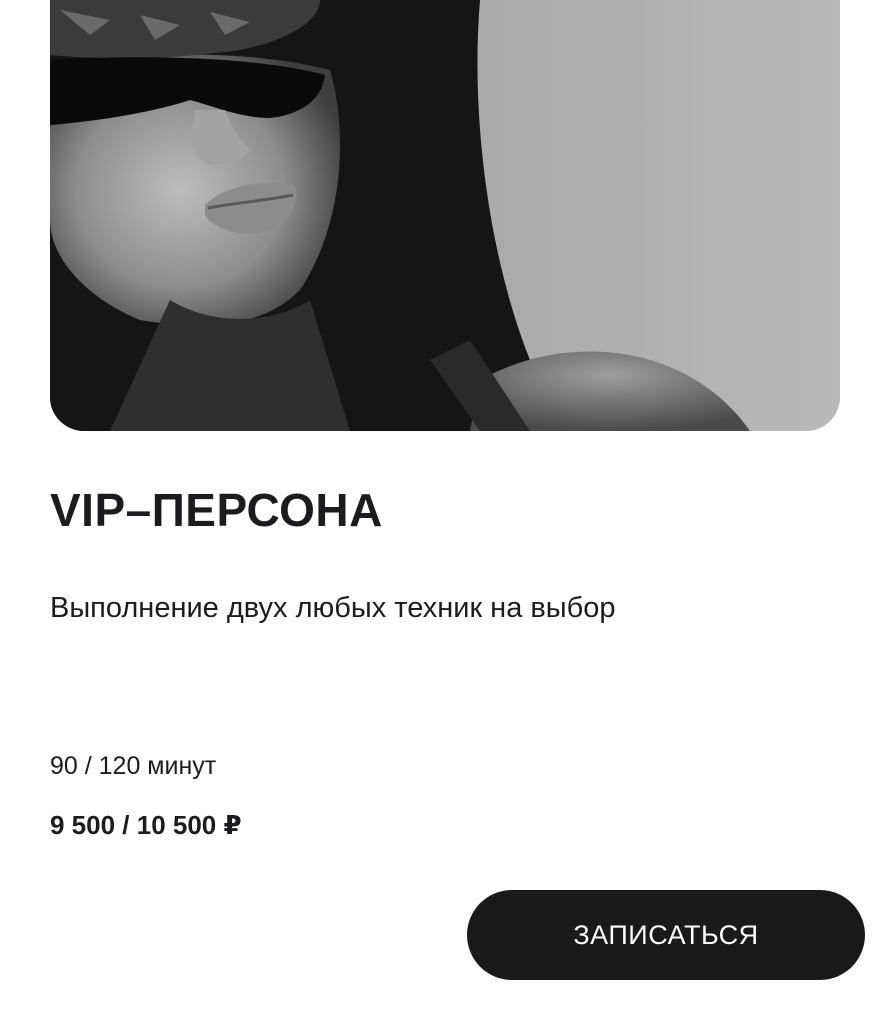 This screenshot has height=1024, width=890. What do you see at coordinates (216, 510) in the screenshot?
I see `service-title: VIP–ПЕРСОНА` at bounding box center [216, 510].